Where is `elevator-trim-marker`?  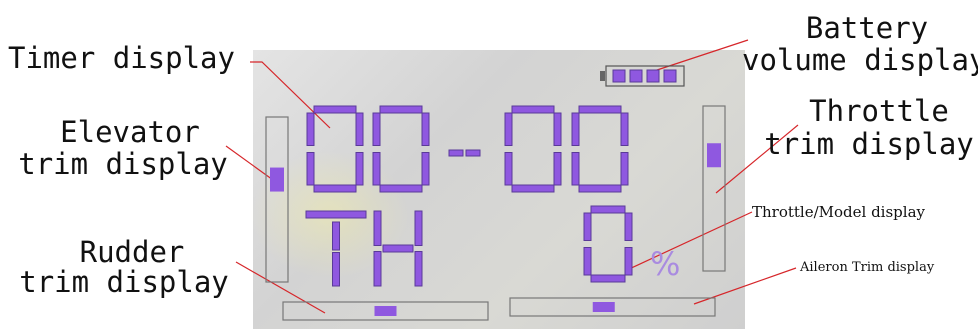
elevator-trim-marker is located at coordinates (277, 179).